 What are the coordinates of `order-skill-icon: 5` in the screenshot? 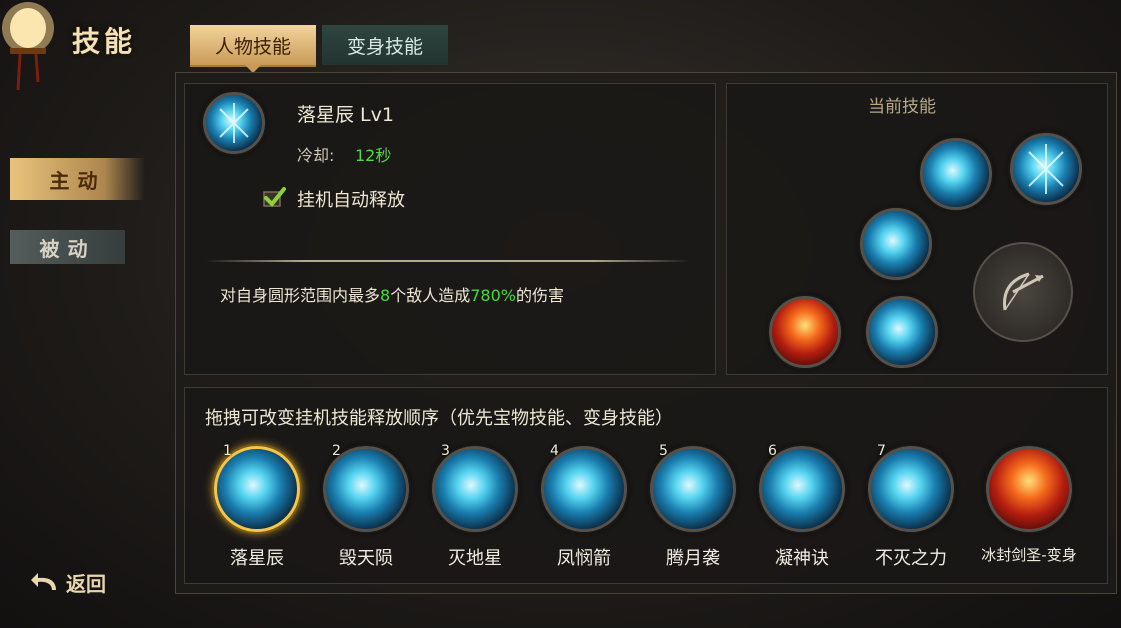 It's located at (693, 487).